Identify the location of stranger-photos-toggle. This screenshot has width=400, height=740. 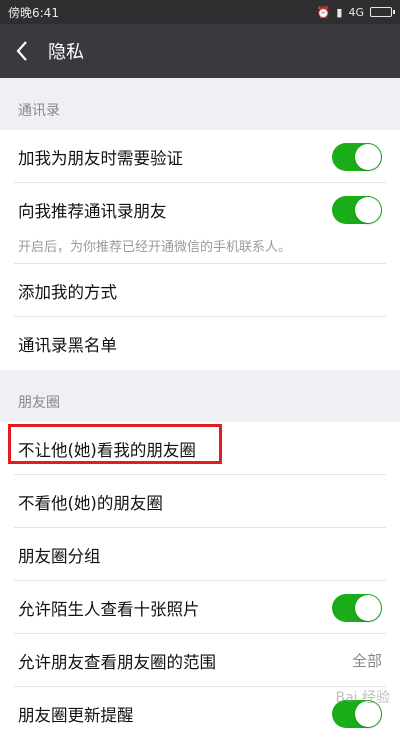
(357, 607).